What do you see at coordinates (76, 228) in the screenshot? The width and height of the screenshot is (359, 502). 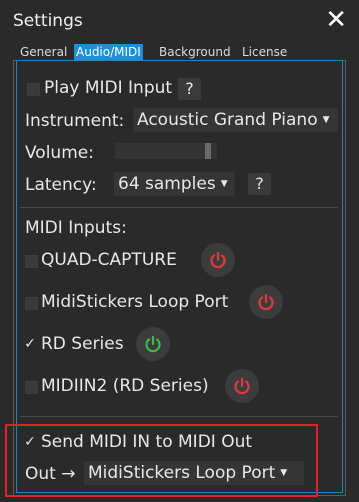 I see `midi-inputs-heading: MIDI Inputs:` at bounding box center [76, 228].